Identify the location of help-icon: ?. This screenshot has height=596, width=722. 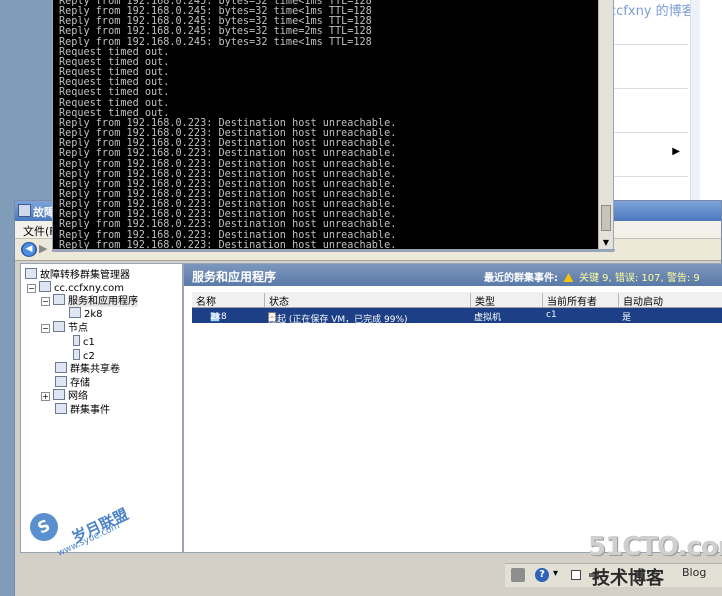
(542, 575).